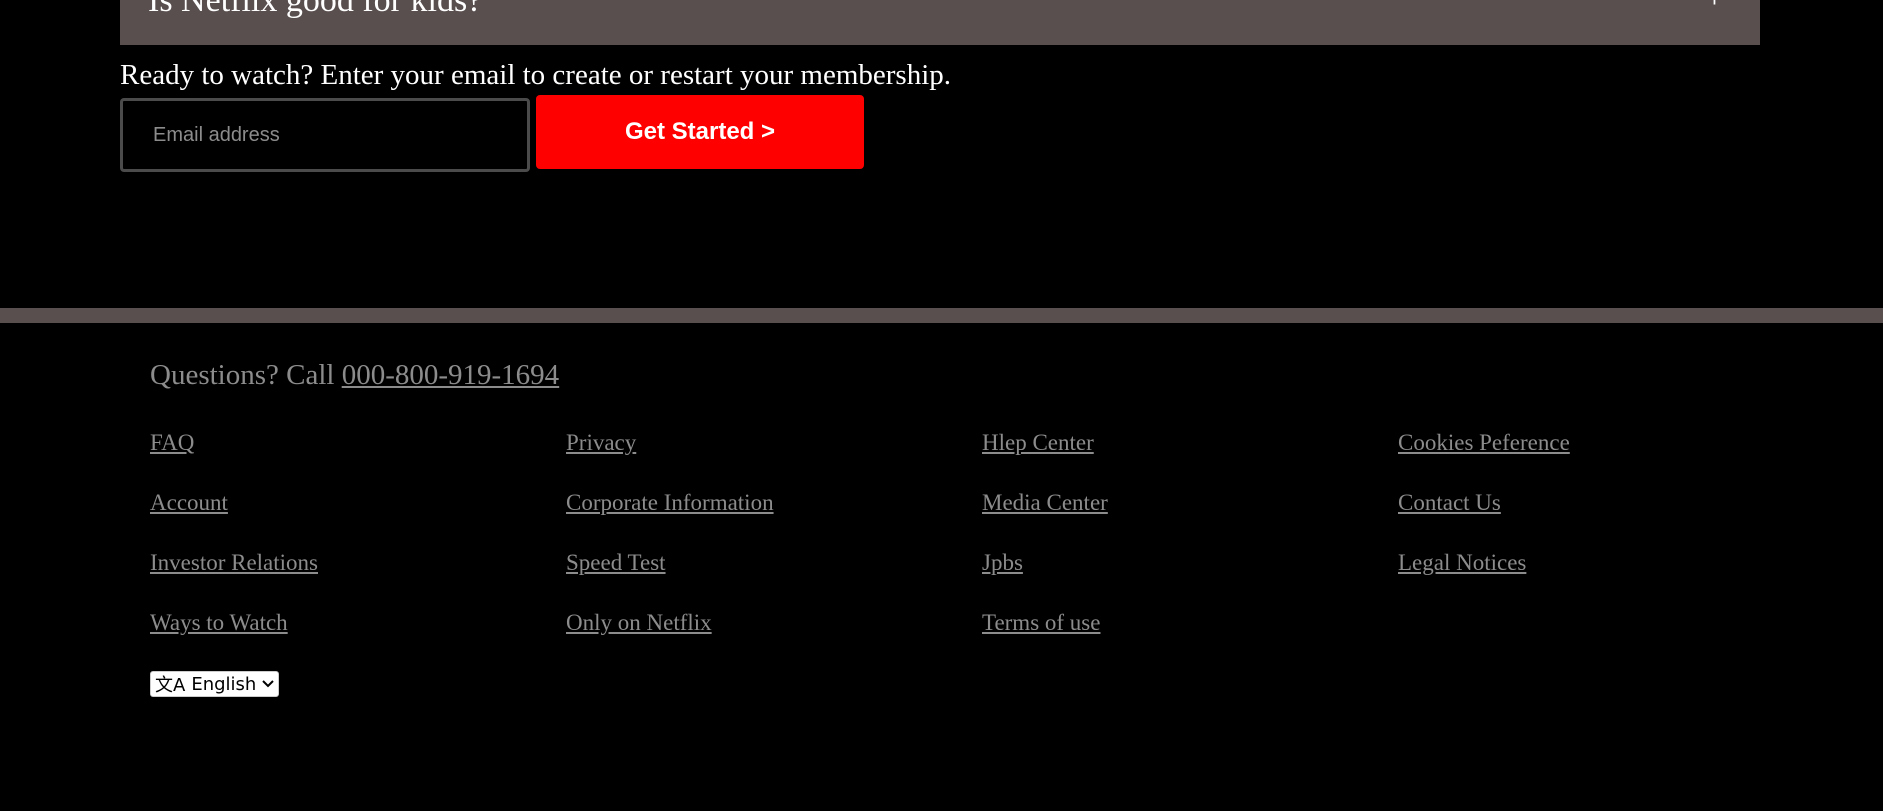 This screenshot has height=811, width=1883. I want to click on language-selected-value: English, so click(224, 684).